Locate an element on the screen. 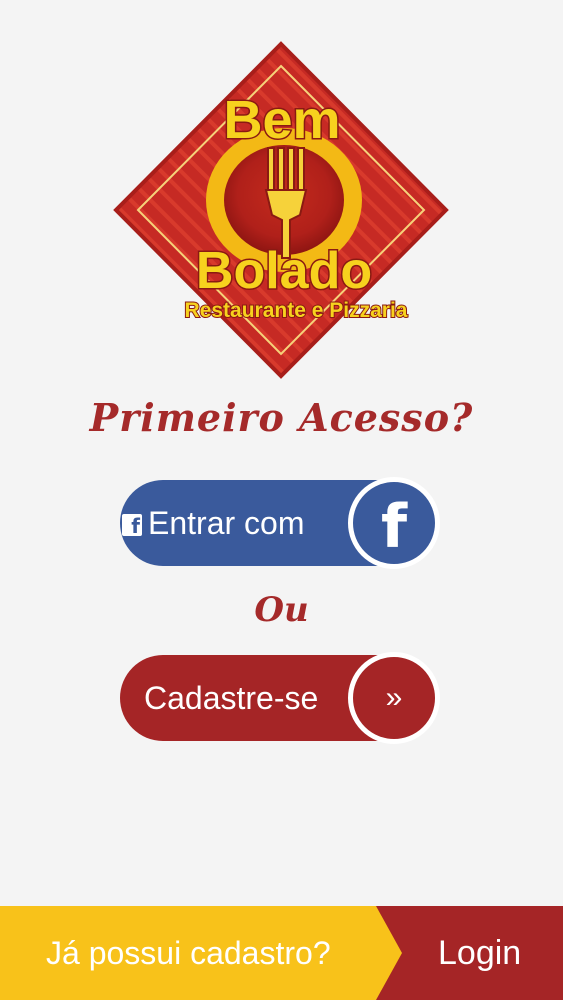 The width and height of the screenshot is (563, 1000). facebook-login-button: f Entrar com f is located at coordinates (280, 523).